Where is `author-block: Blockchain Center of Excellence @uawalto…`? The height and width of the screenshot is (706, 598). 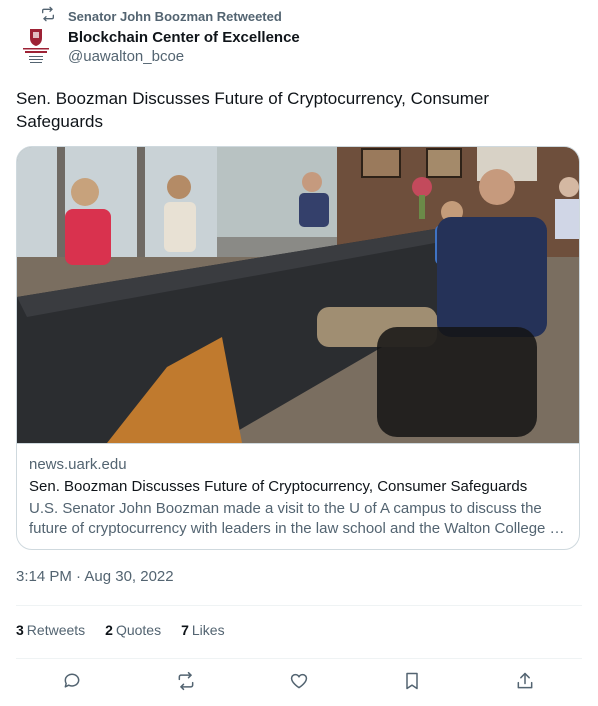
author-block: Blockchain Center of Excellence @uawalto… is located at coordinates (184, 47).